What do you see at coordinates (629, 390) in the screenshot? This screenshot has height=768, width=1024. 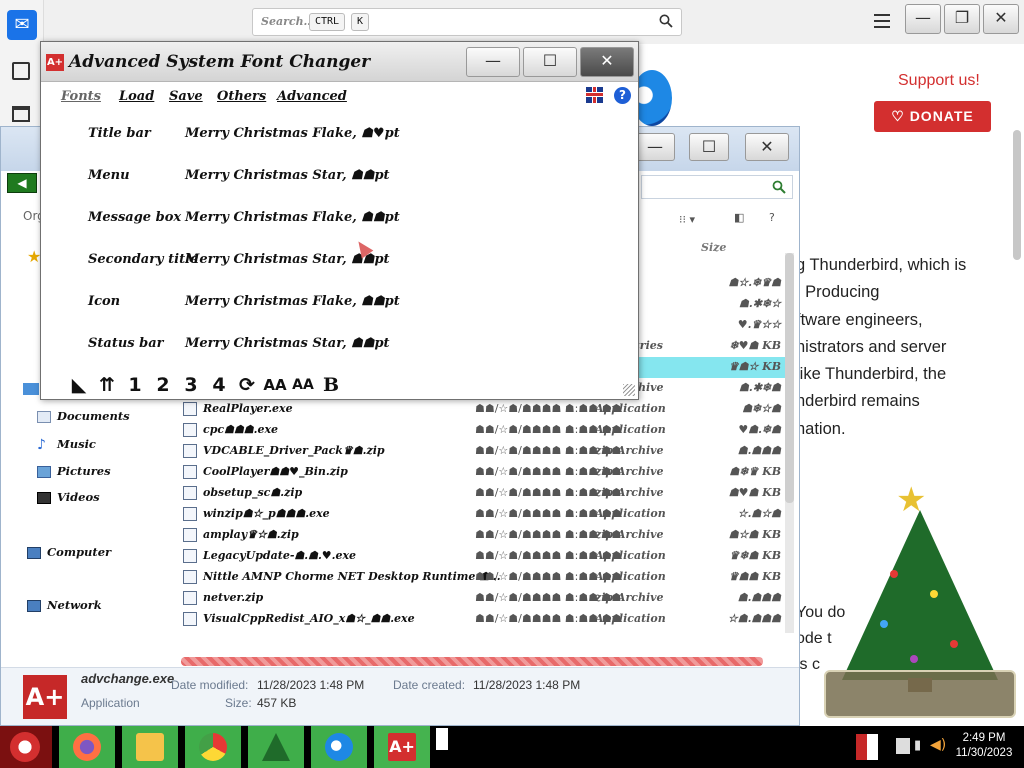 I see `resize-grip` at bounding box center [629, 390].